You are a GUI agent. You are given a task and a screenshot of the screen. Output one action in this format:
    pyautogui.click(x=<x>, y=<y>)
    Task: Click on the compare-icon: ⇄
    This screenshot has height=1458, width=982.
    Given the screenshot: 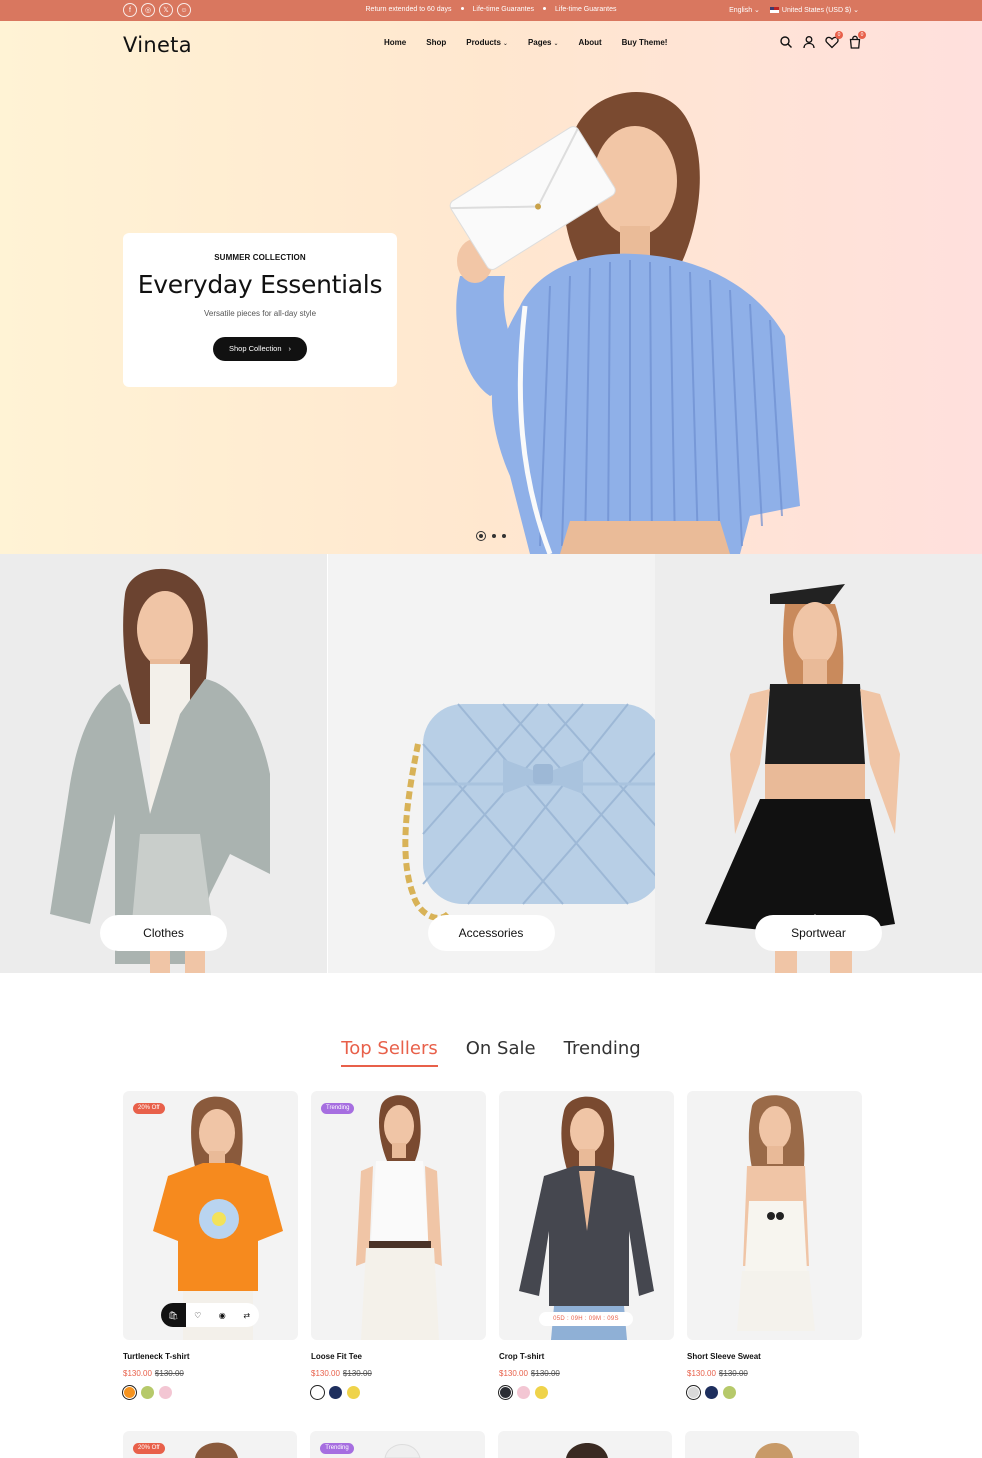 What is the action you would take?
    pyautogui.click(x=247, y=1315)
    